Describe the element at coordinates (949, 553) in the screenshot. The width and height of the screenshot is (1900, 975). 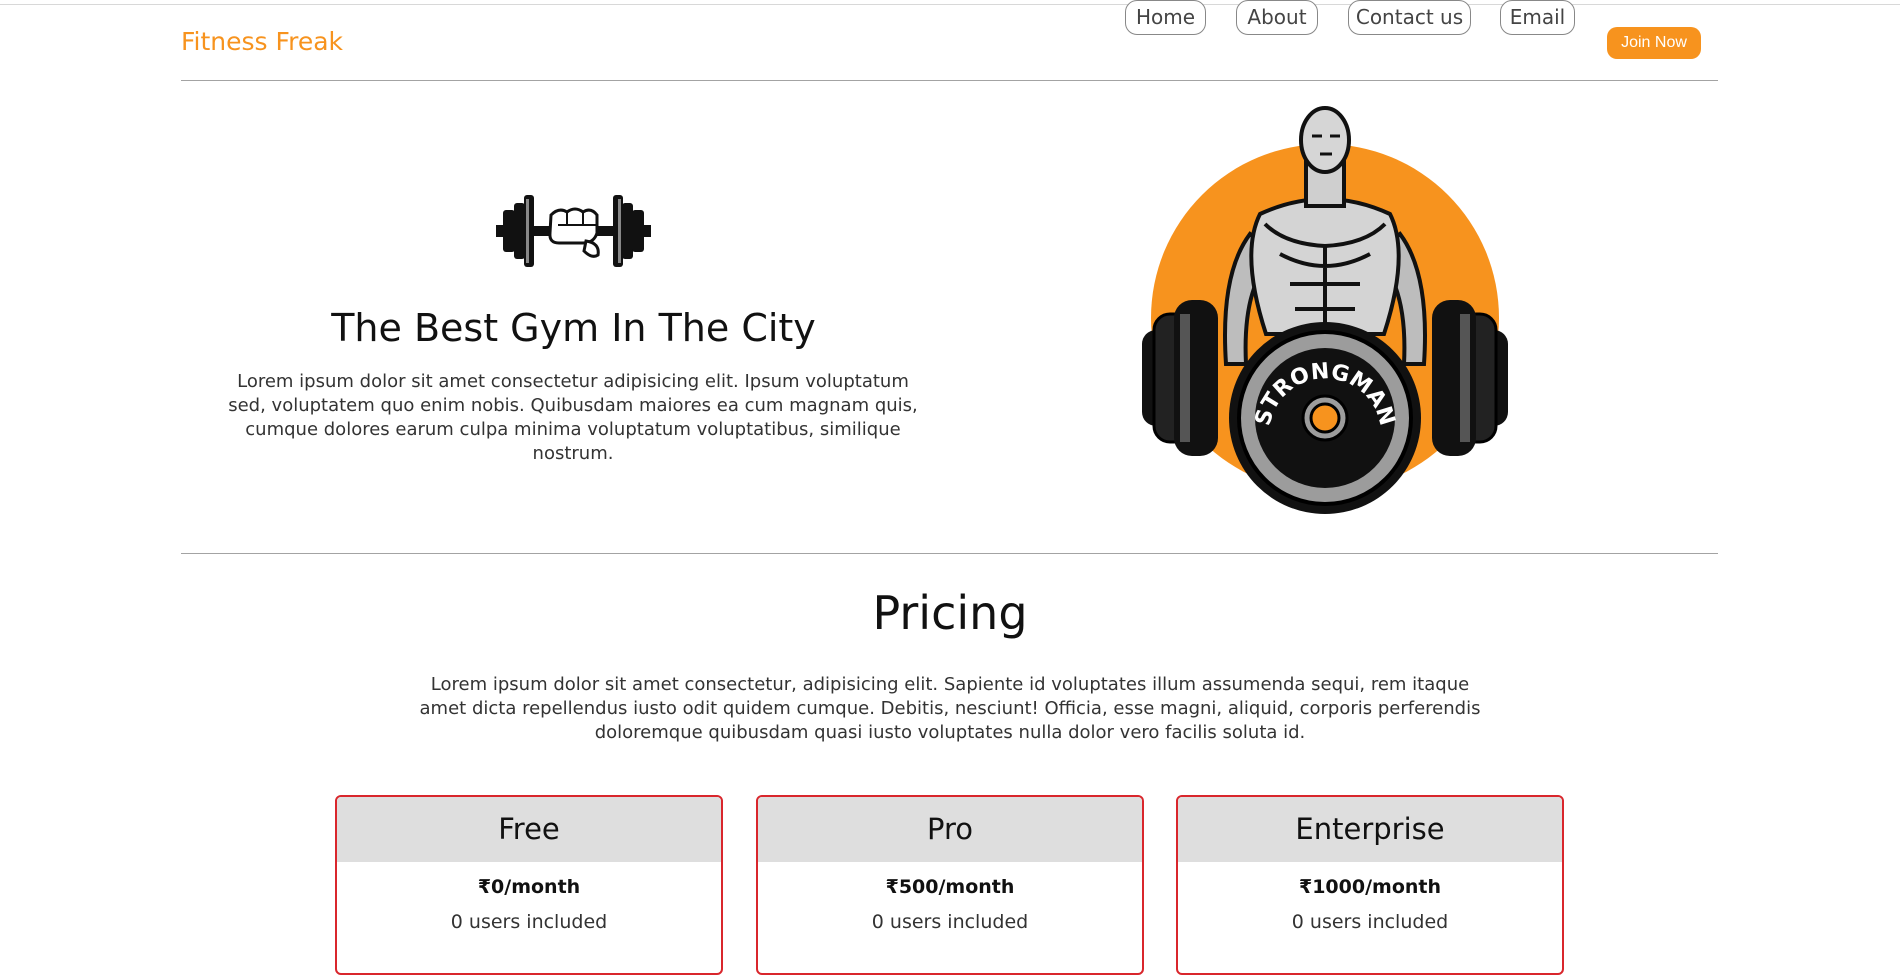
I see `hero-divider` at that location.